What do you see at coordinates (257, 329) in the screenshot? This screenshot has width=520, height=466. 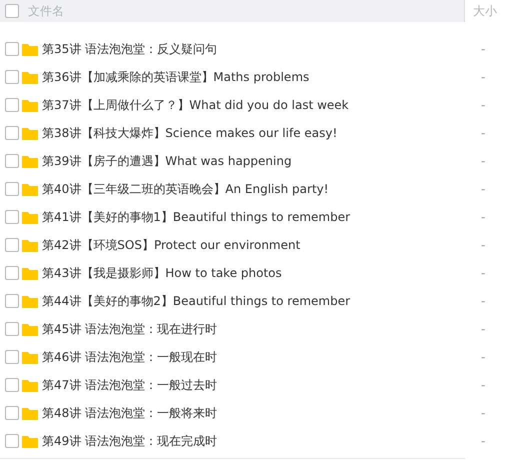 I see `file-name: 第45讲 语法泡泡堂：现在进行时` at bounding box center [257, 329].